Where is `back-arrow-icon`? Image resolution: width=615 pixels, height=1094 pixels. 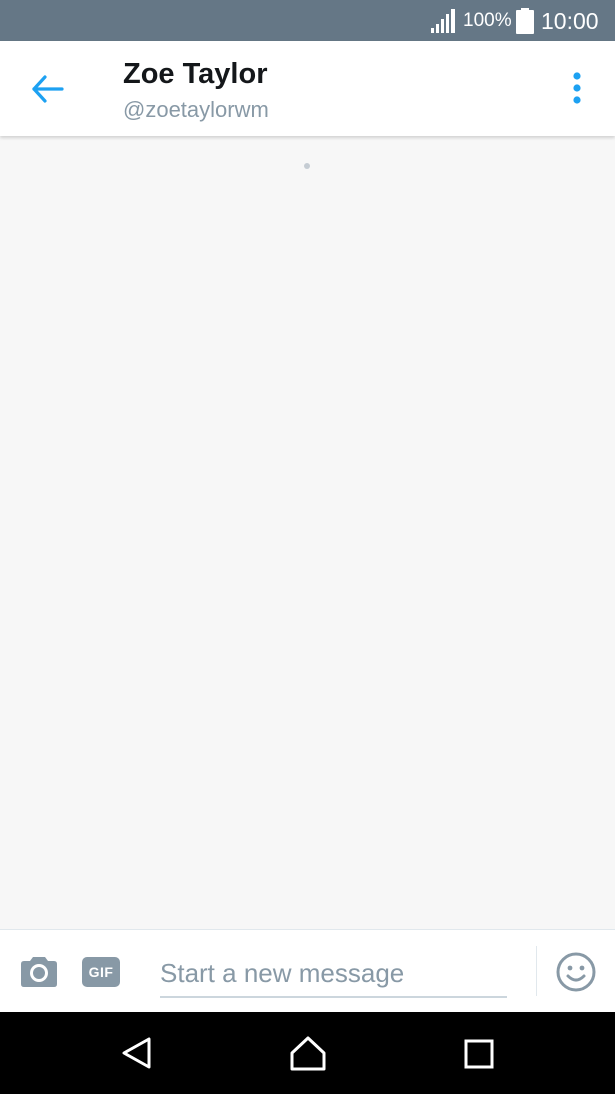
back-arrow-icon is located at coordinates (48, 89).